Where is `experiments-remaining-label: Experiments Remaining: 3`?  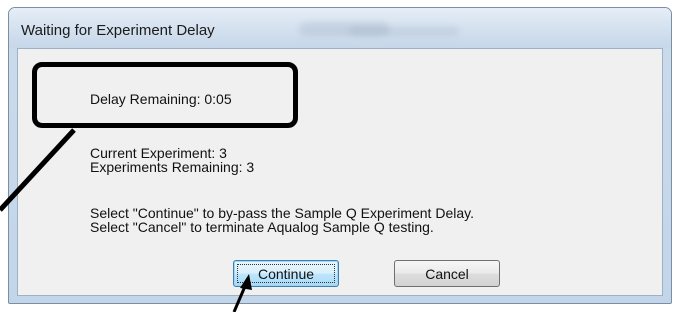 experiments-remaining-label: Experiments Remaining: 3 is located at coordinates (172, 167).